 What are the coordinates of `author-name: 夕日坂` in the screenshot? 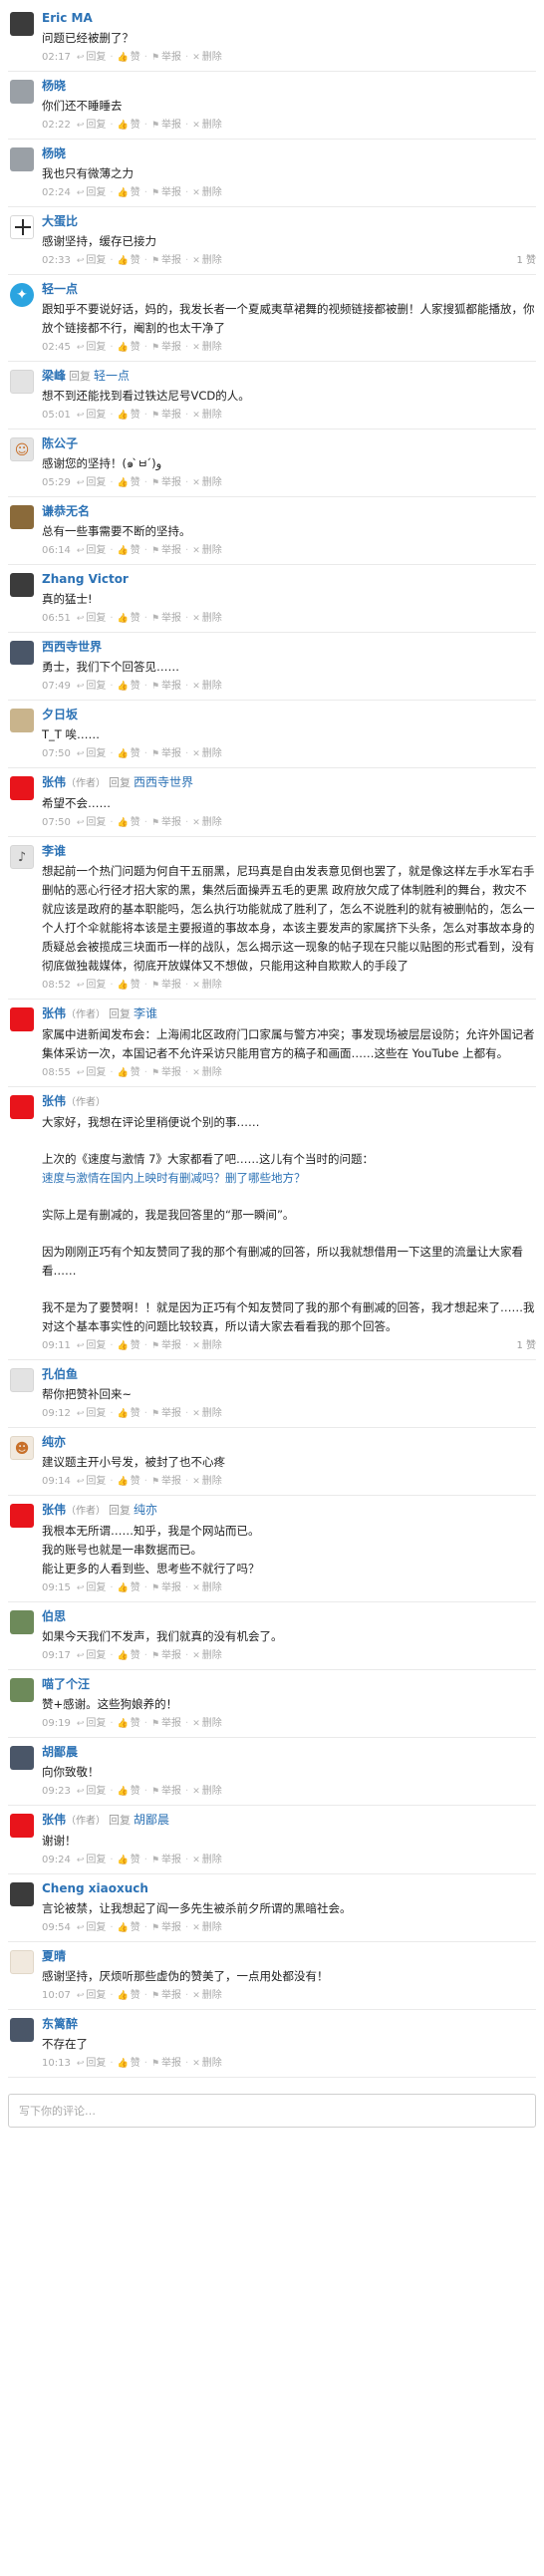 It's located at (60, 714).